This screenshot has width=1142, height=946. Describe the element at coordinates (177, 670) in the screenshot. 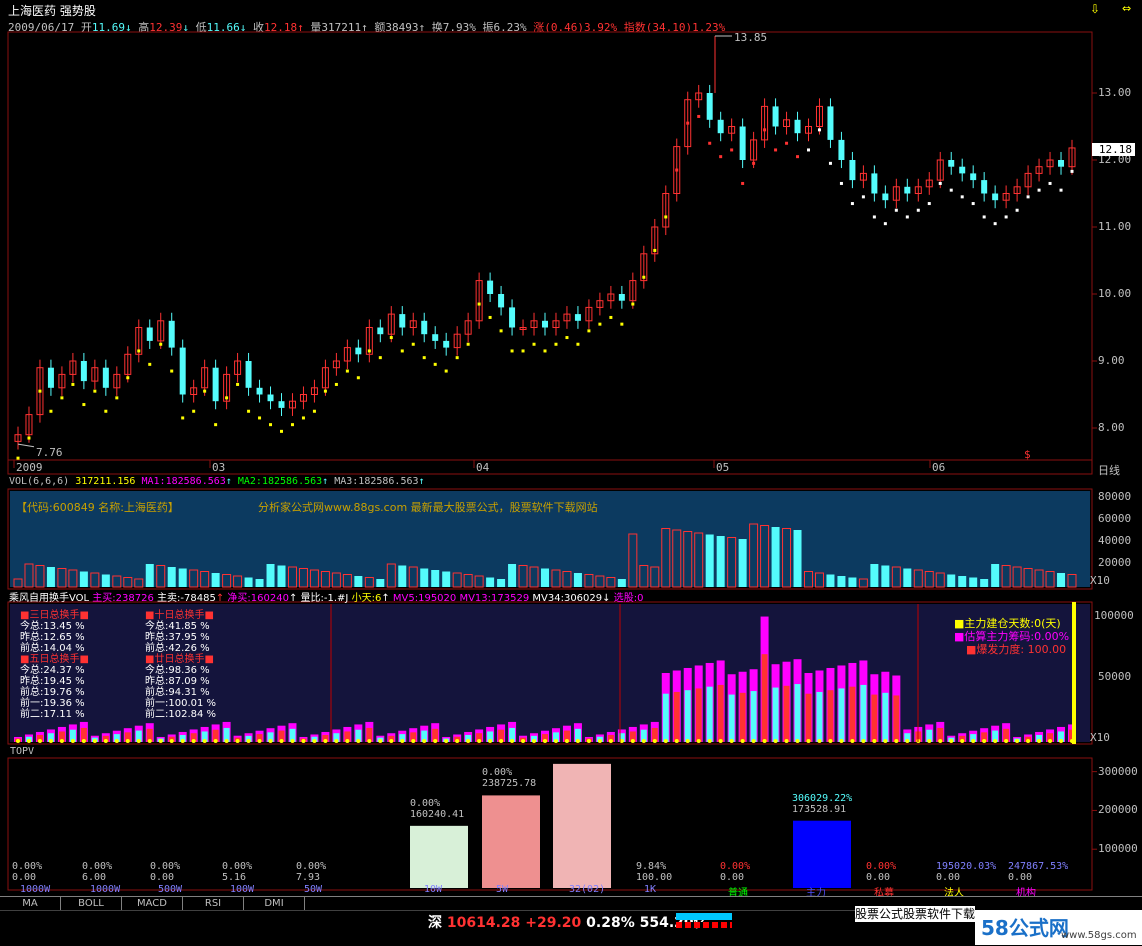

I see `stat-line: 今总:98.36 %` at that location.